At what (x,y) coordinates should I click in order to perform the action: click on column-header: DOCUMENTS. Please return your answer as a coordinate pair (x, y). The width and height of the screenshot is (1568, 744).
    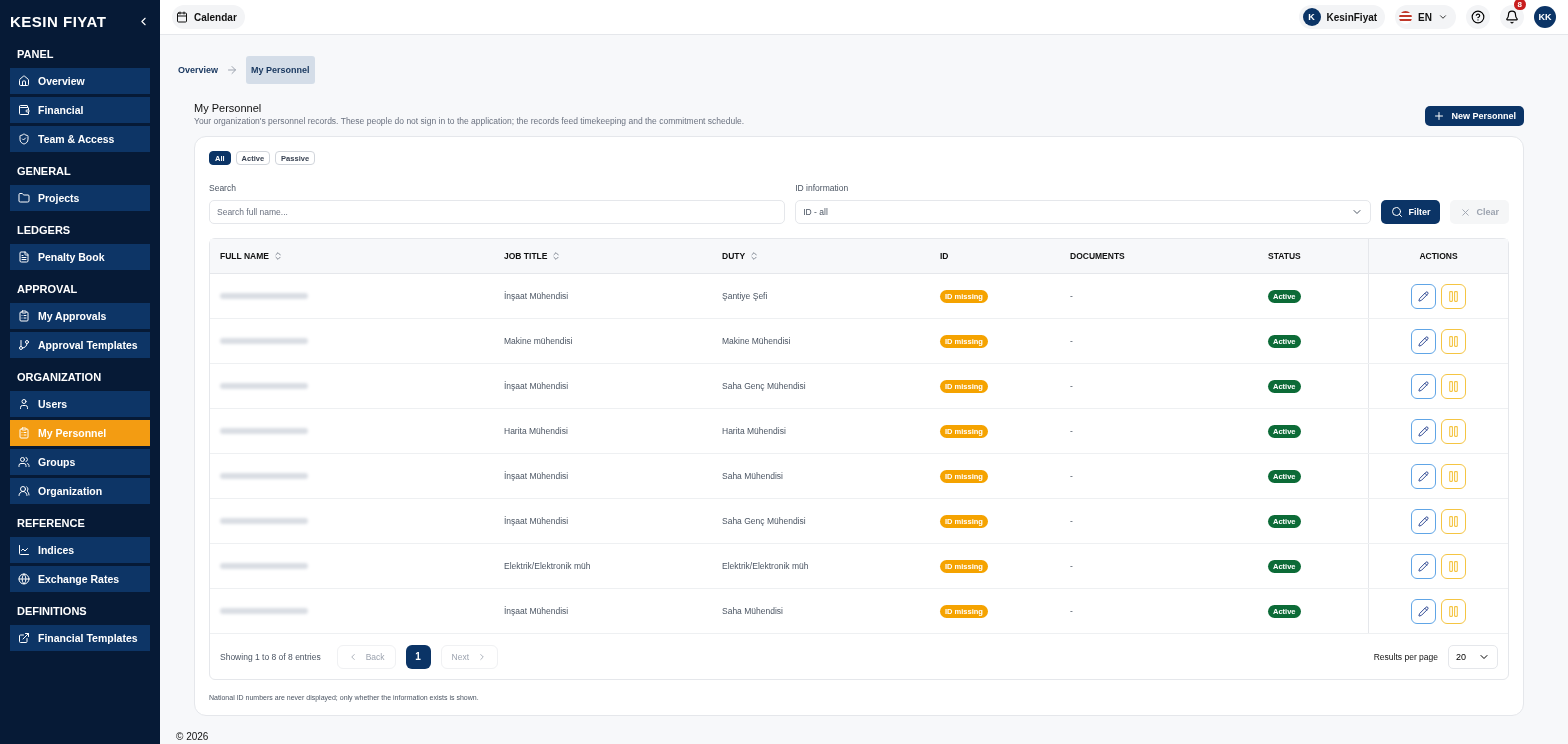
    Looking at the image, I should click on (1097, 256).